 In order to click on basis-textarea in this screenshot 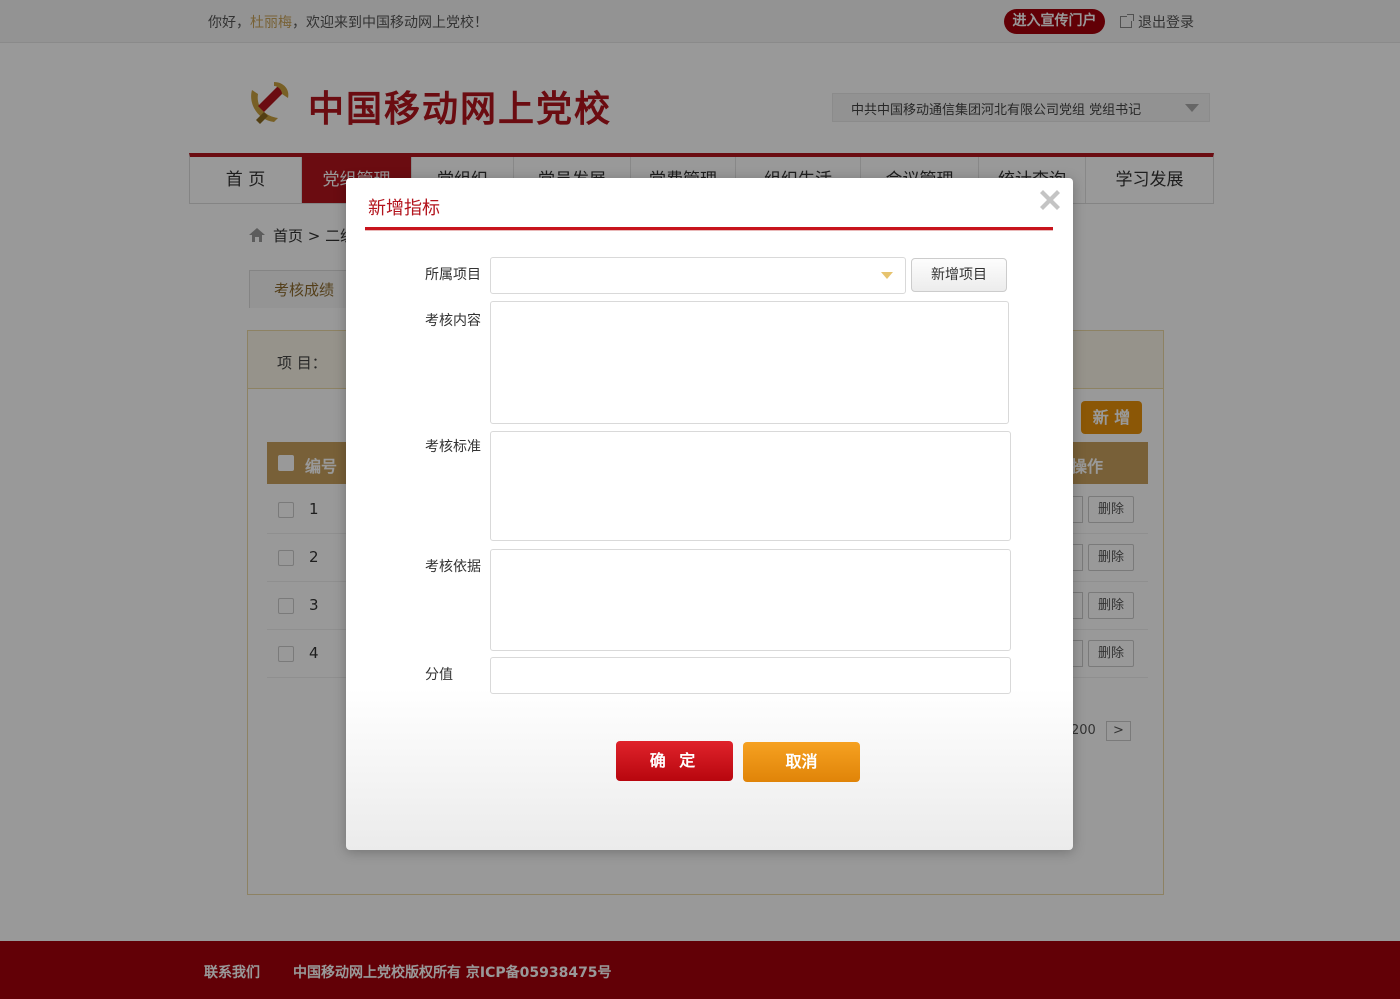, I will do `click(750, 600)`.